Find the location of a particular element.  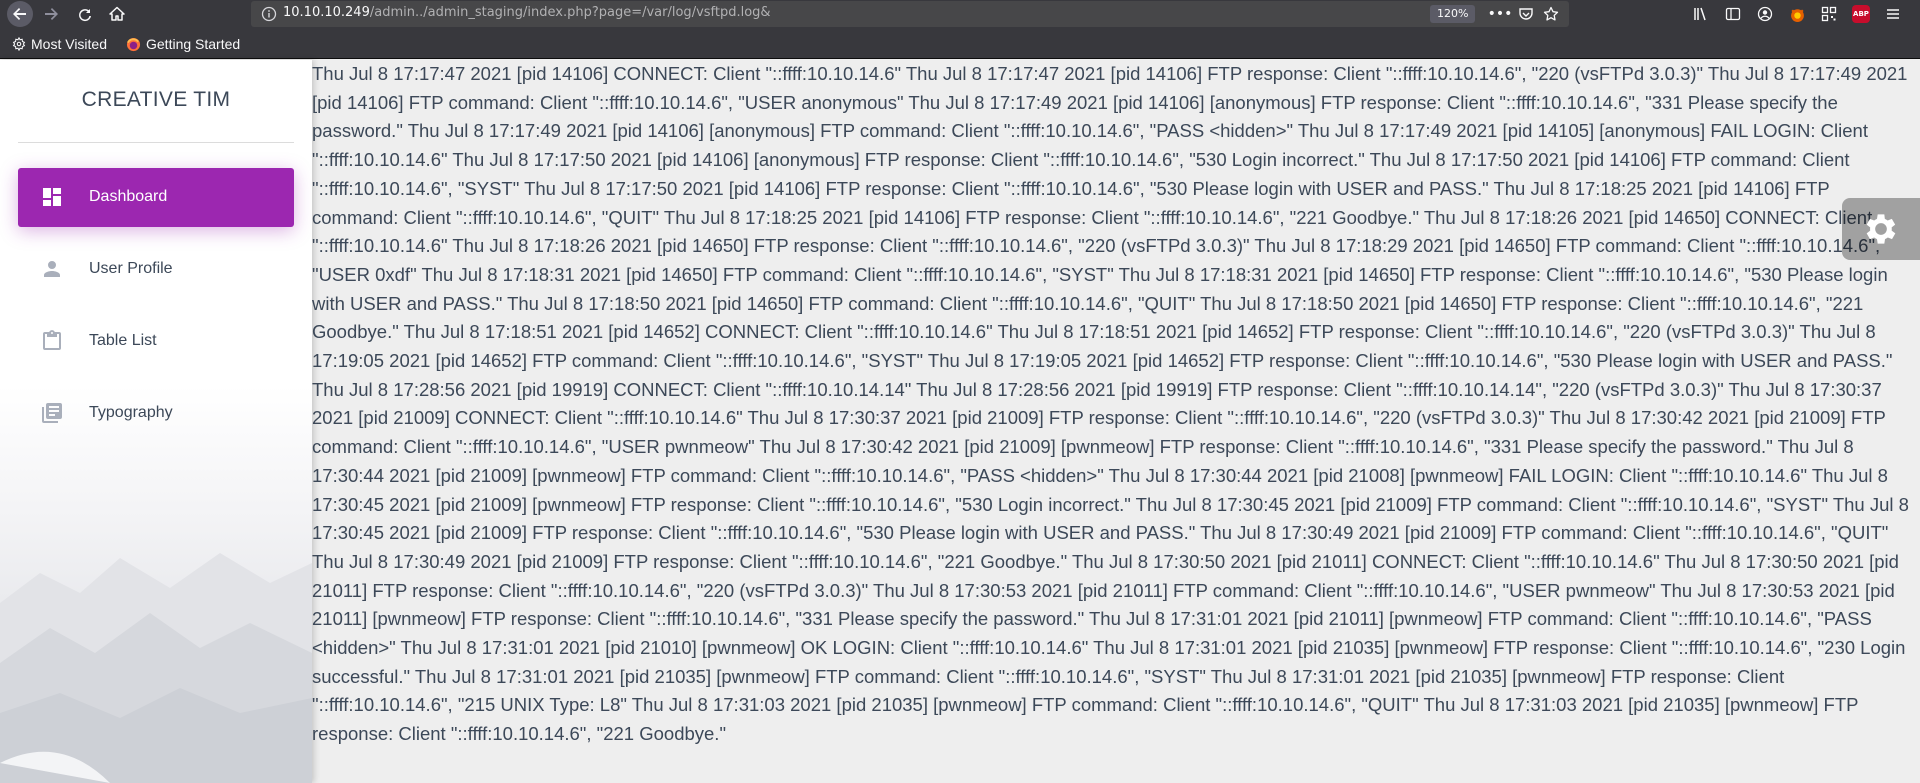

url-host: 10.10.10.249 is located at coordinates (326, 12).